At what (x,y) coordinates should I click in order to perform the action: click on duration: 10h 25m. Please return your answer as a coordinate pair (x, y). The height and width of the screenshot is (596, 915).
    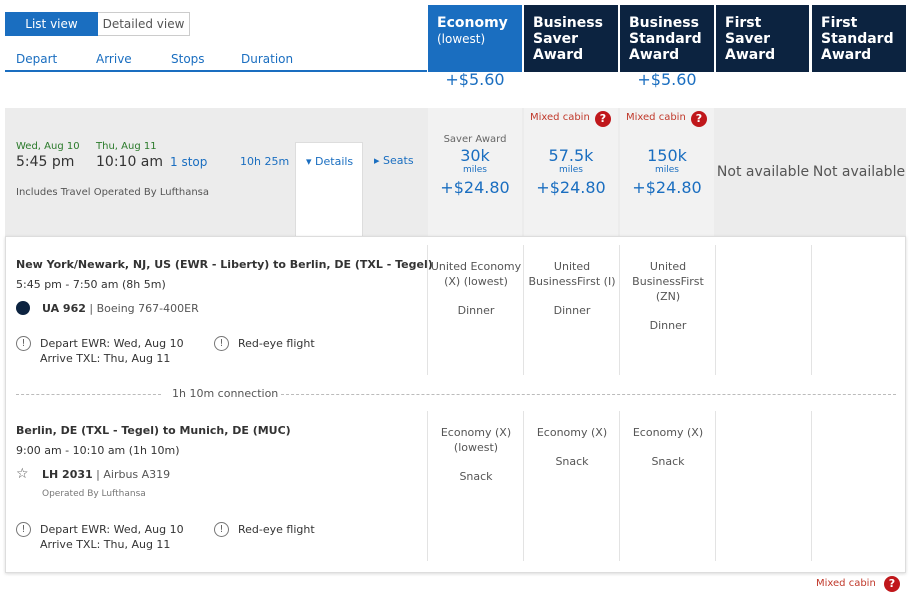
    Looking at the image, I should click on (265, 161).